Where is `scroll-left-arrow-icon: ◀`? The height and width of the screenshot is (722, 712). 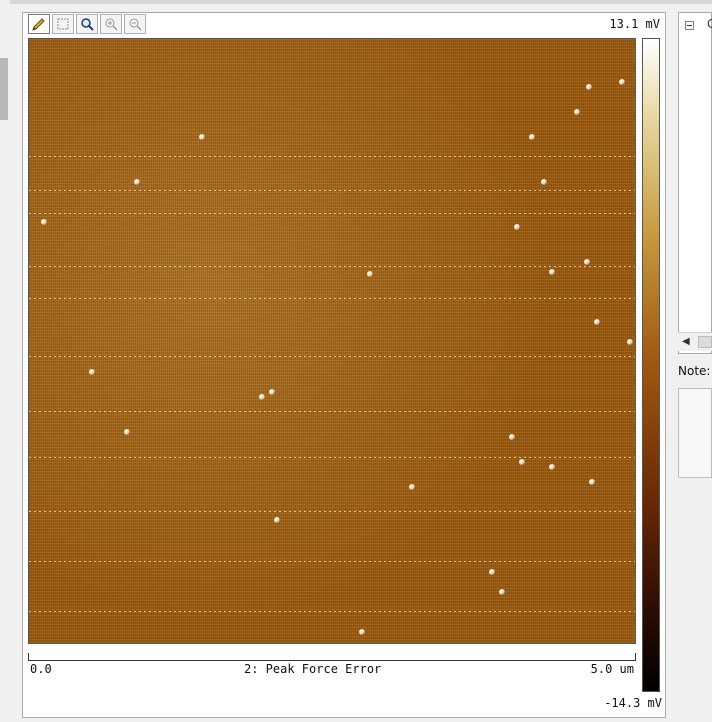
scroll-left-arrow-icon: ◀ is located at coordinates (686, 341).